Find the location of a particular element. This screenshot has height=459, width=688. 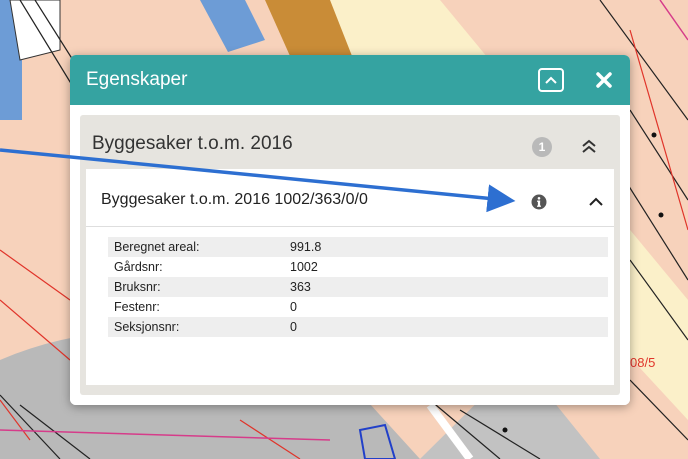

attribute-value: 991.8 is located at coordinates (446, 247).